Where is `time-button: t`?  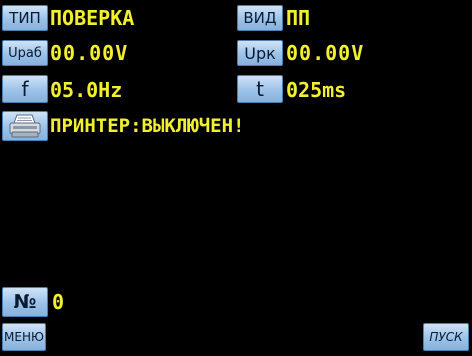 time-button: t is located at coordinates (260, 89).